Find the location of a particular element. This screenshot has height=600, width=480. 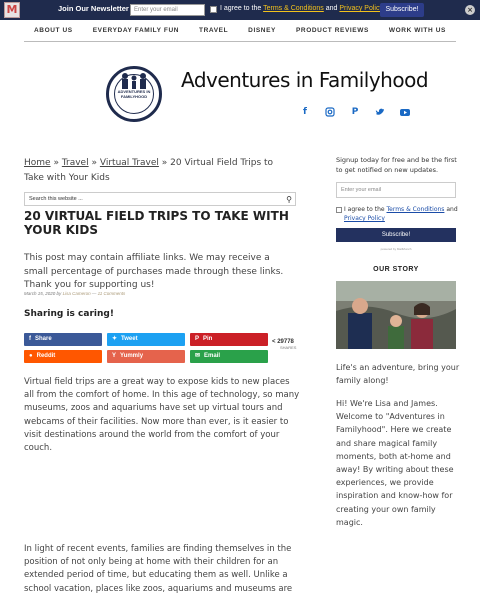

sidebar-agree-checkbox is located at coordinates (339, 210).